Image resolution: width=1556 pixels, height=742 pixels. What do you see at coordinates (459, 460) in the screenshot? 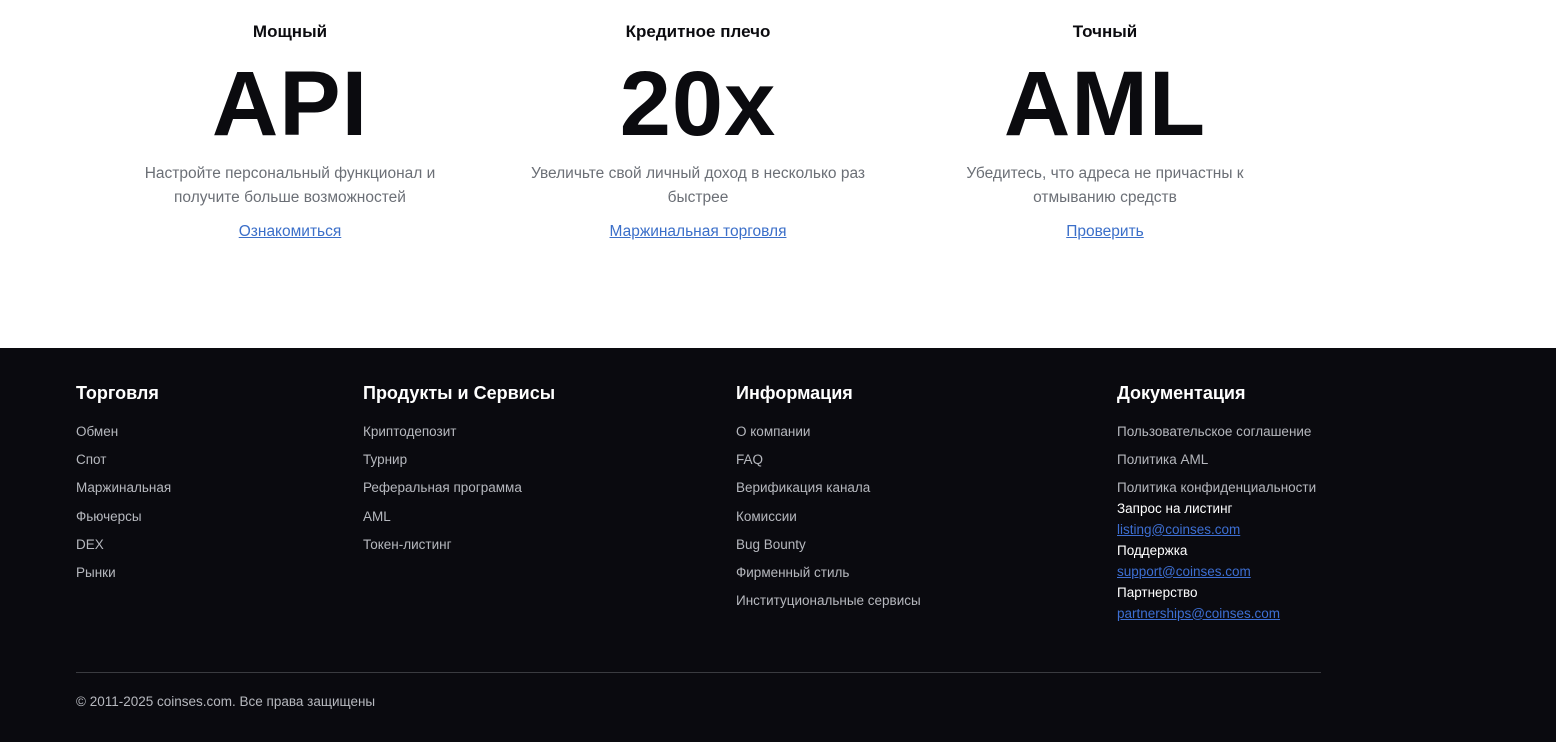
I see `footer-link-tournament: Турнир` at bounding box center [459, 460].